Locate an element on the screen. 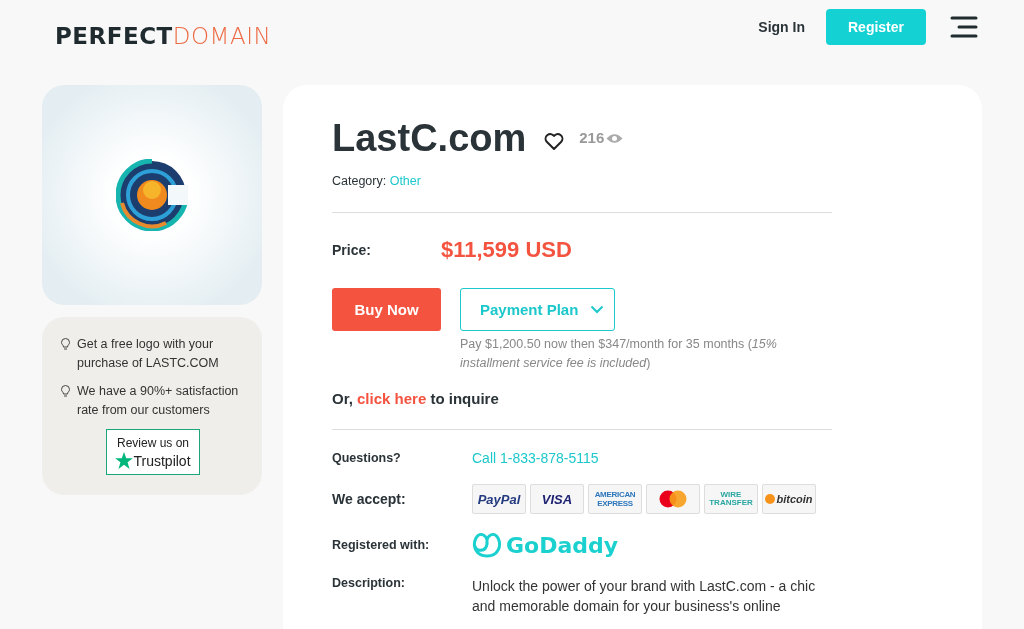  detail-label: Questions? is located at coordinates (367, 458).